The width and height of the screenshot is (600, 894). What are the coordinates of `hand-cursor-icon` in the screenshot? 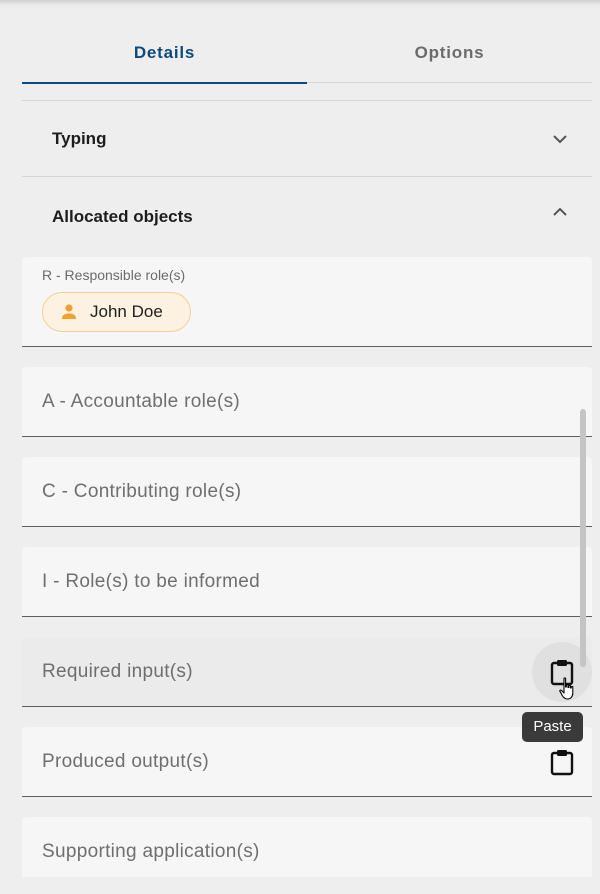 It's located at (566, 688).